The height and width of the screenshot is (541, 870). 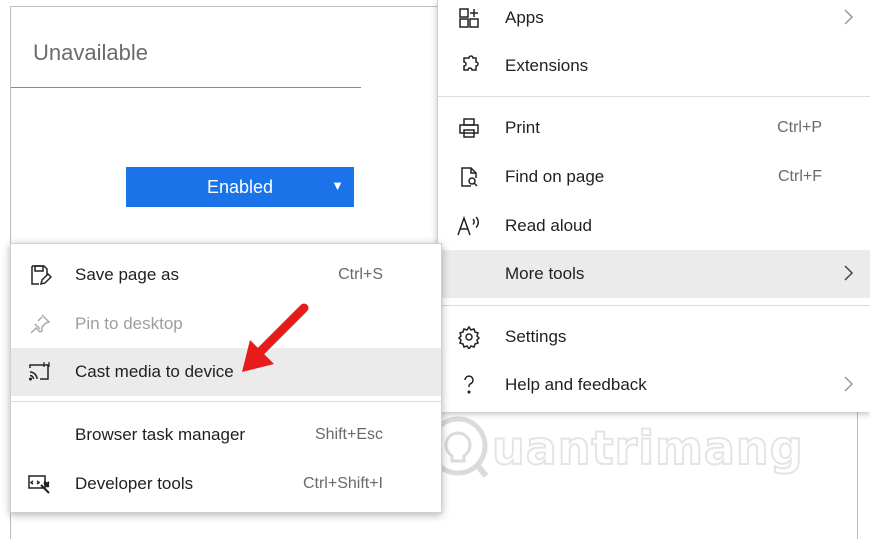 I want to click on save-page-icon, so click(x=40, y=275).